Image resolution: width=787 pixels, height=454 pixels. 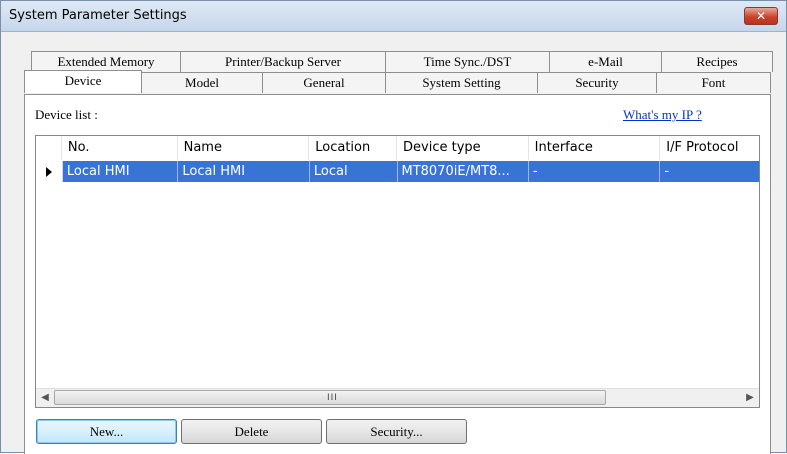 What do you see at coordinates (463, 148) in the screenshot?
I see `column-header-device-type: Device type` at bounding box center [463, 148].